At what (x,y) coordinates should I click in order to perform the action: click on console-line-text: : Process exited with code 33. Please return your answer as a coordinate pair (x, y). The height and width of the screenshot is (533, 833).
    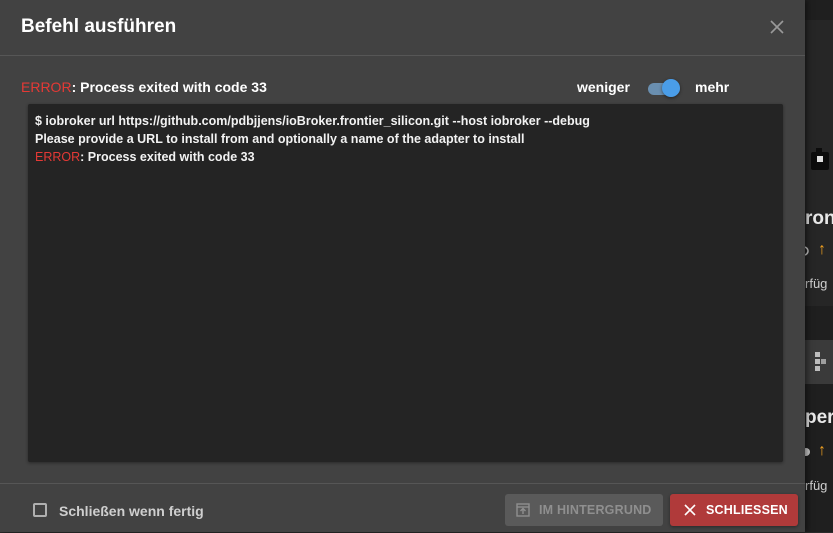
    Looking at the image, I should click on (167, 157).